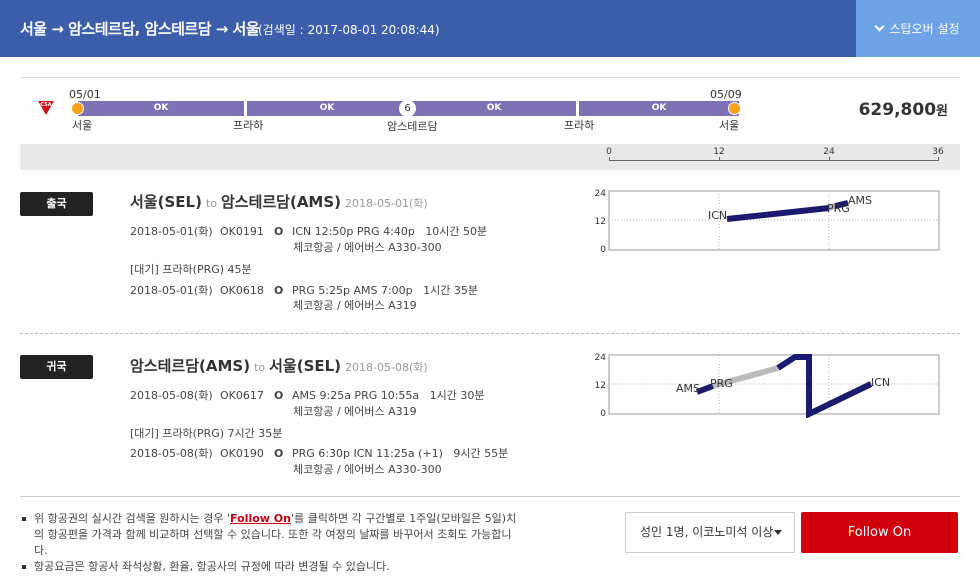 This screenshot has height=579, width=980. Describe the element at coordinates (327, 108) in the screenshot. I see `segment-bar-2: OK` at that location.